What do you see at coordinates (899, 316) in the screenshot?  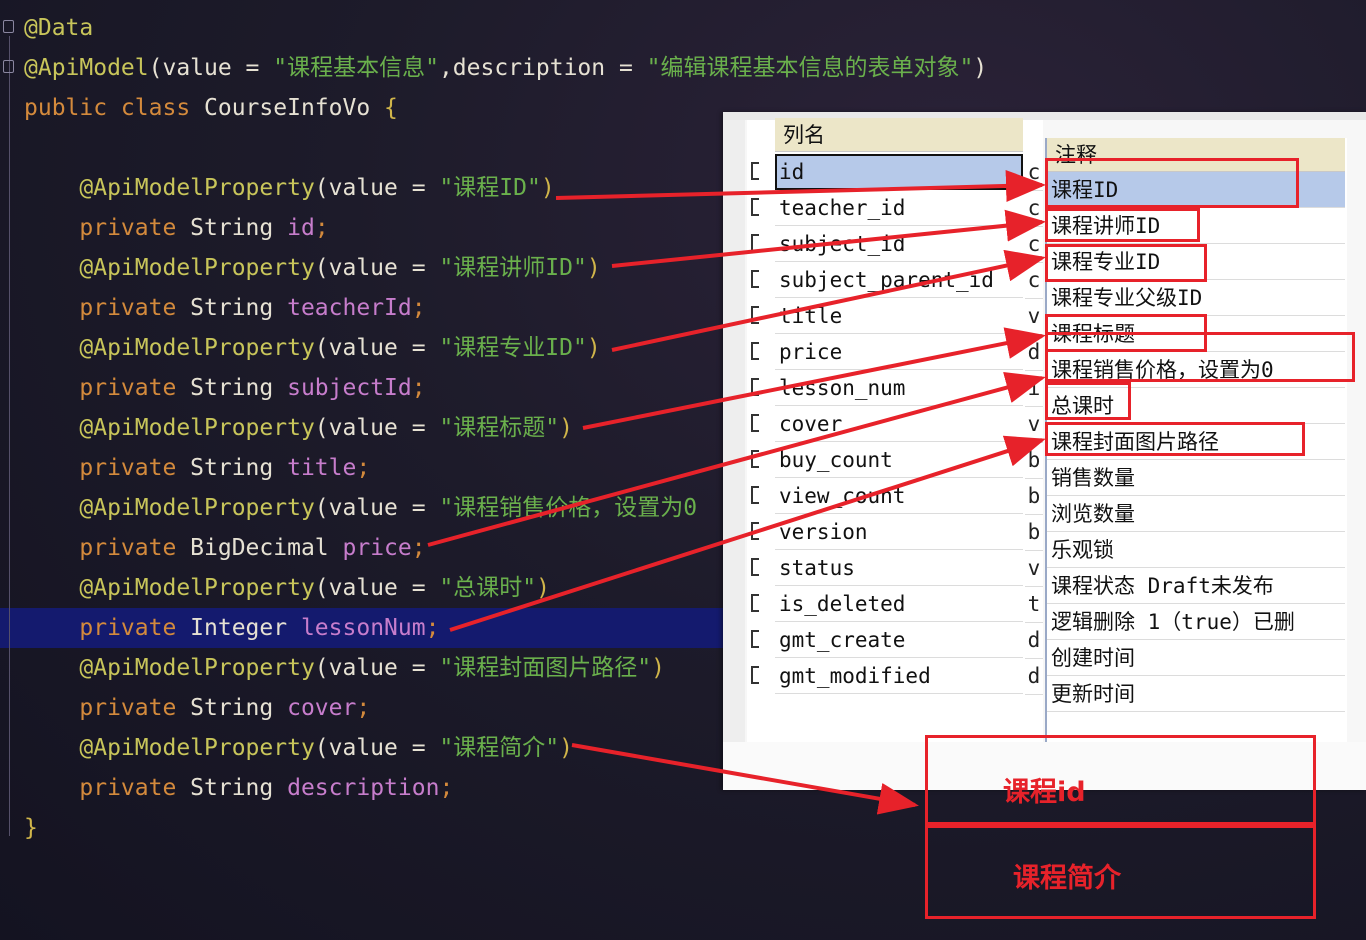 I see `column-name-cell: title` at bounding box center [899, 316].